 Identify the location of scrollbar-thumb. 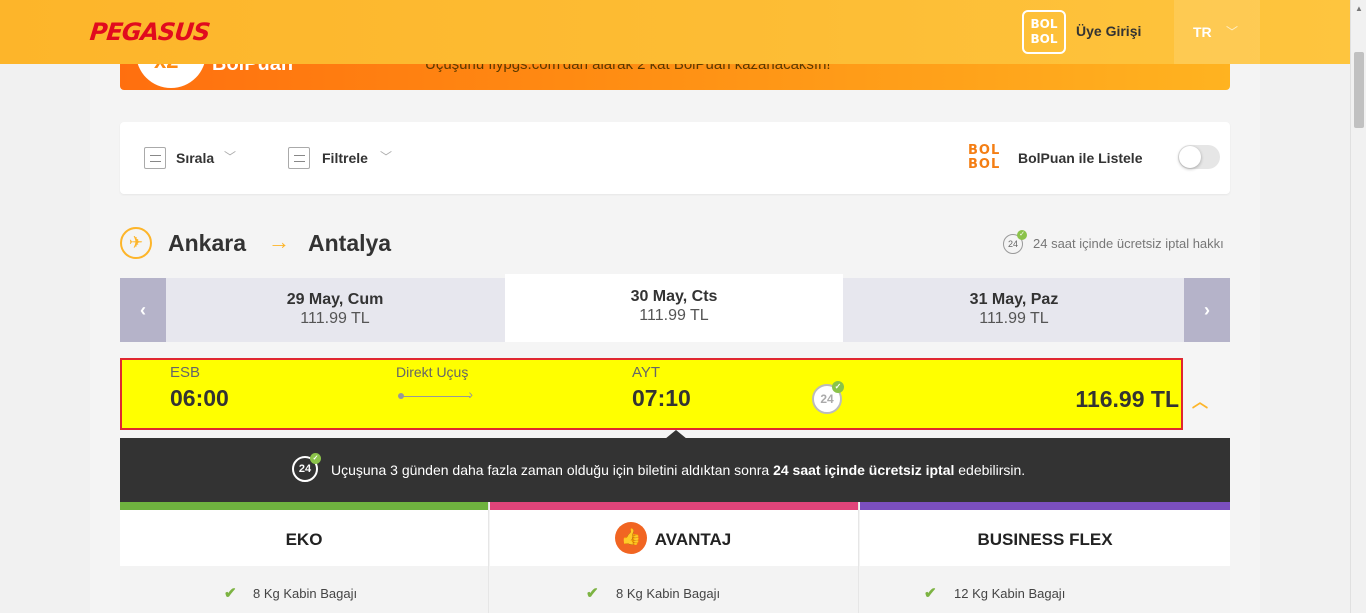
(1359, 90).